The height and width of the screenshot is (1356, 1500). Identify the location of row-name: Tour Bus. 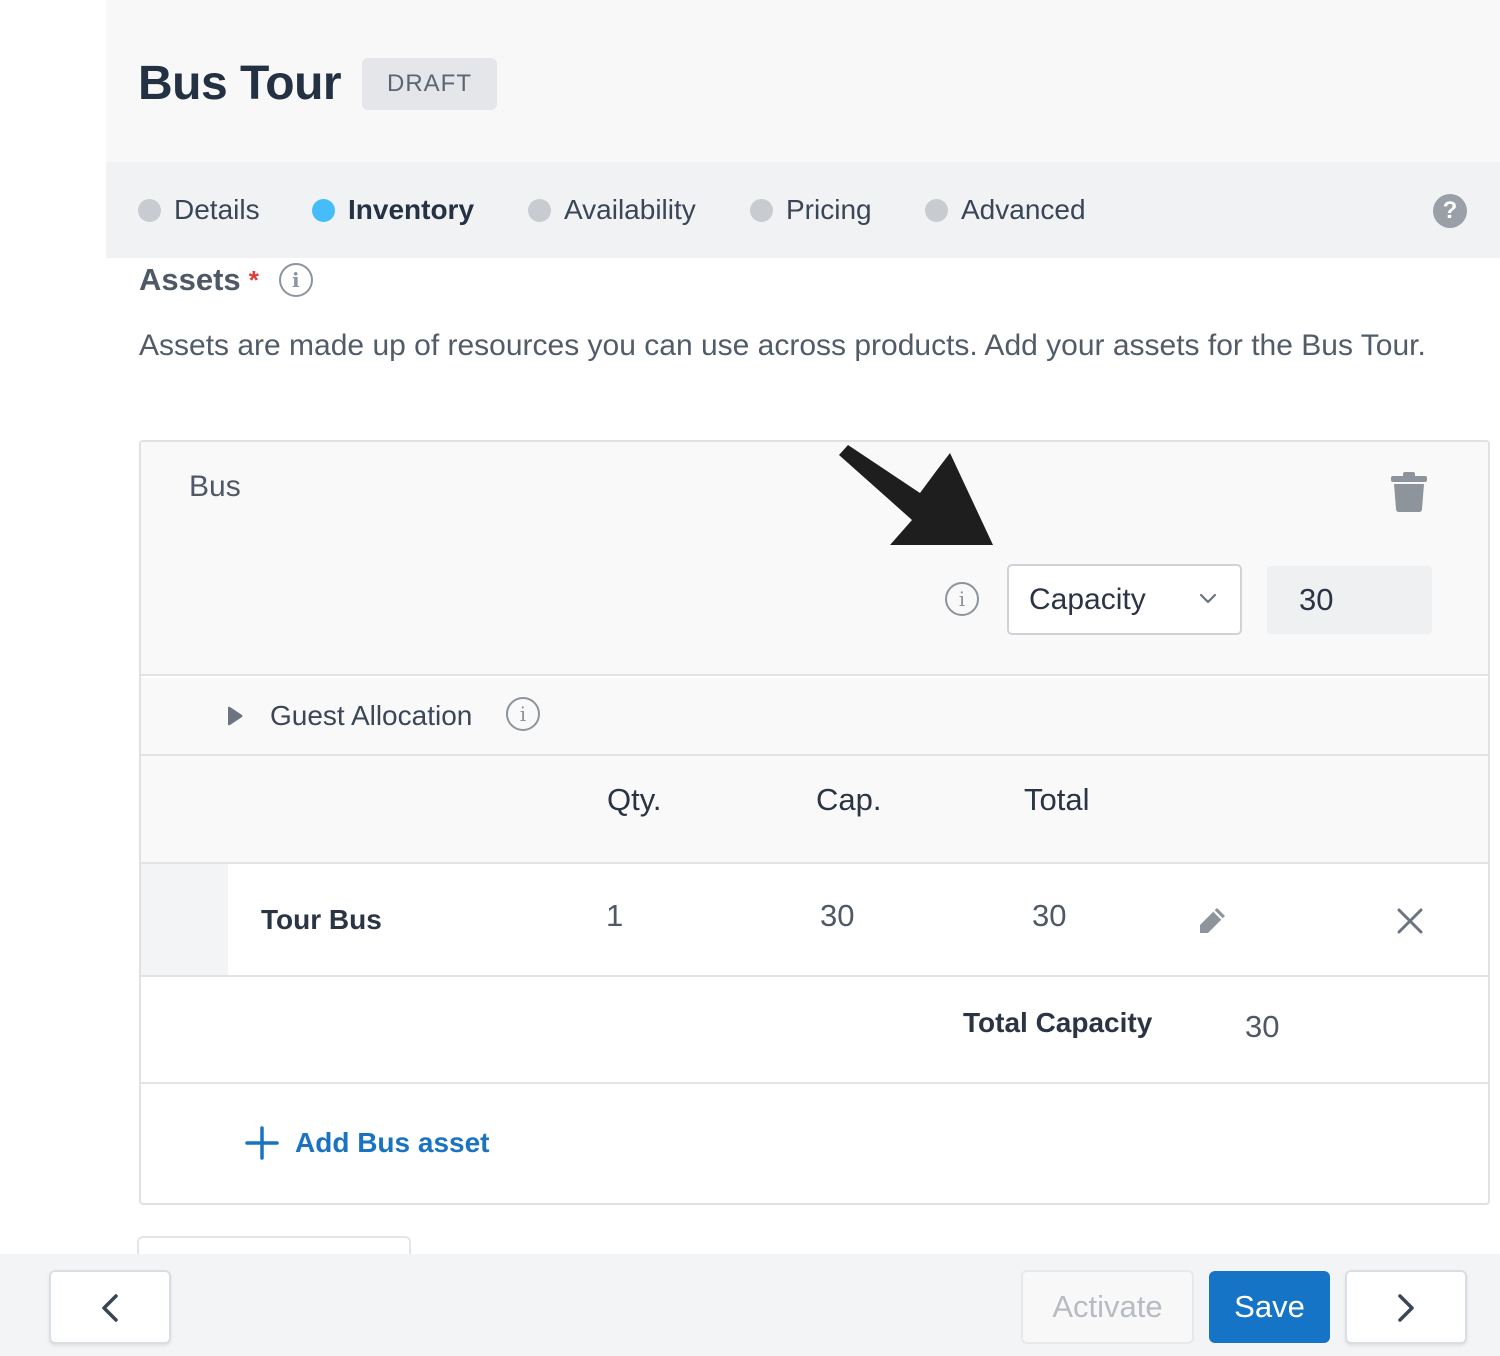
(321, 919).